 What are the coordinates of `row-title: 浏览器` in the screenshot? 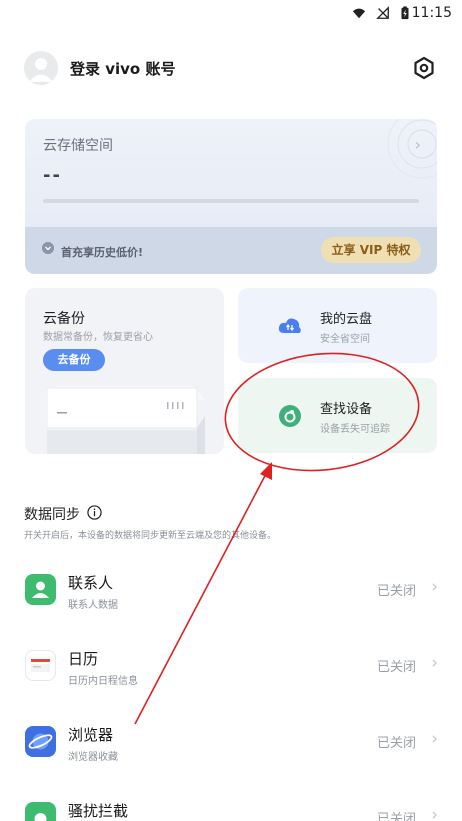 It's located at (91, 735).